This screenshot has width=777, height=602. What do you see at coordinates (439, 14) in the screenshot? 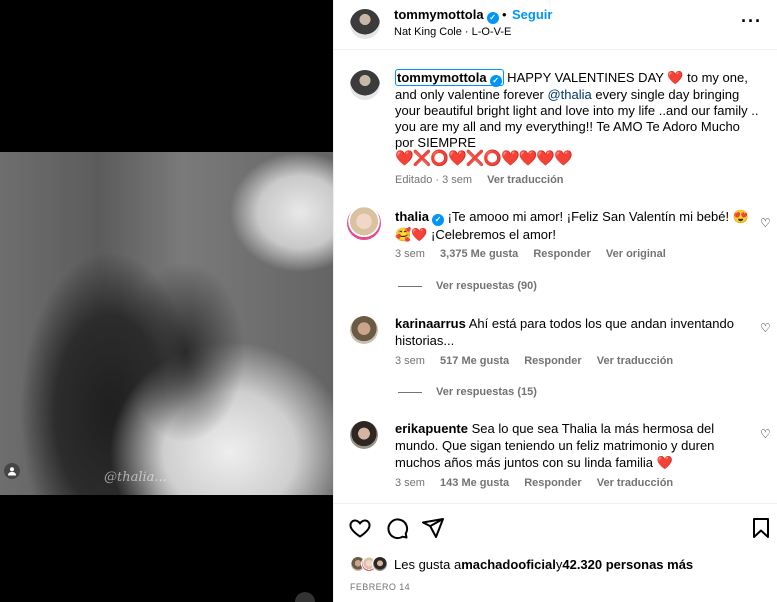
I see `username-text: tommymottola` at bounding box center [439, 14].